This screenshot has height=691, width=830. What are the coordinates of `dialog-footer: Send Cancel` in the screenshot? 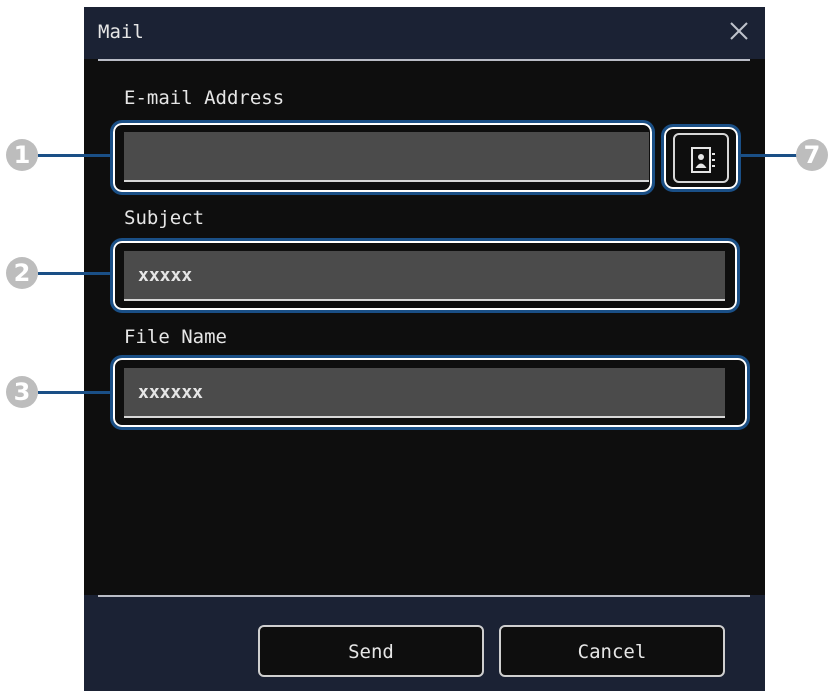 It's located at (424, 643).